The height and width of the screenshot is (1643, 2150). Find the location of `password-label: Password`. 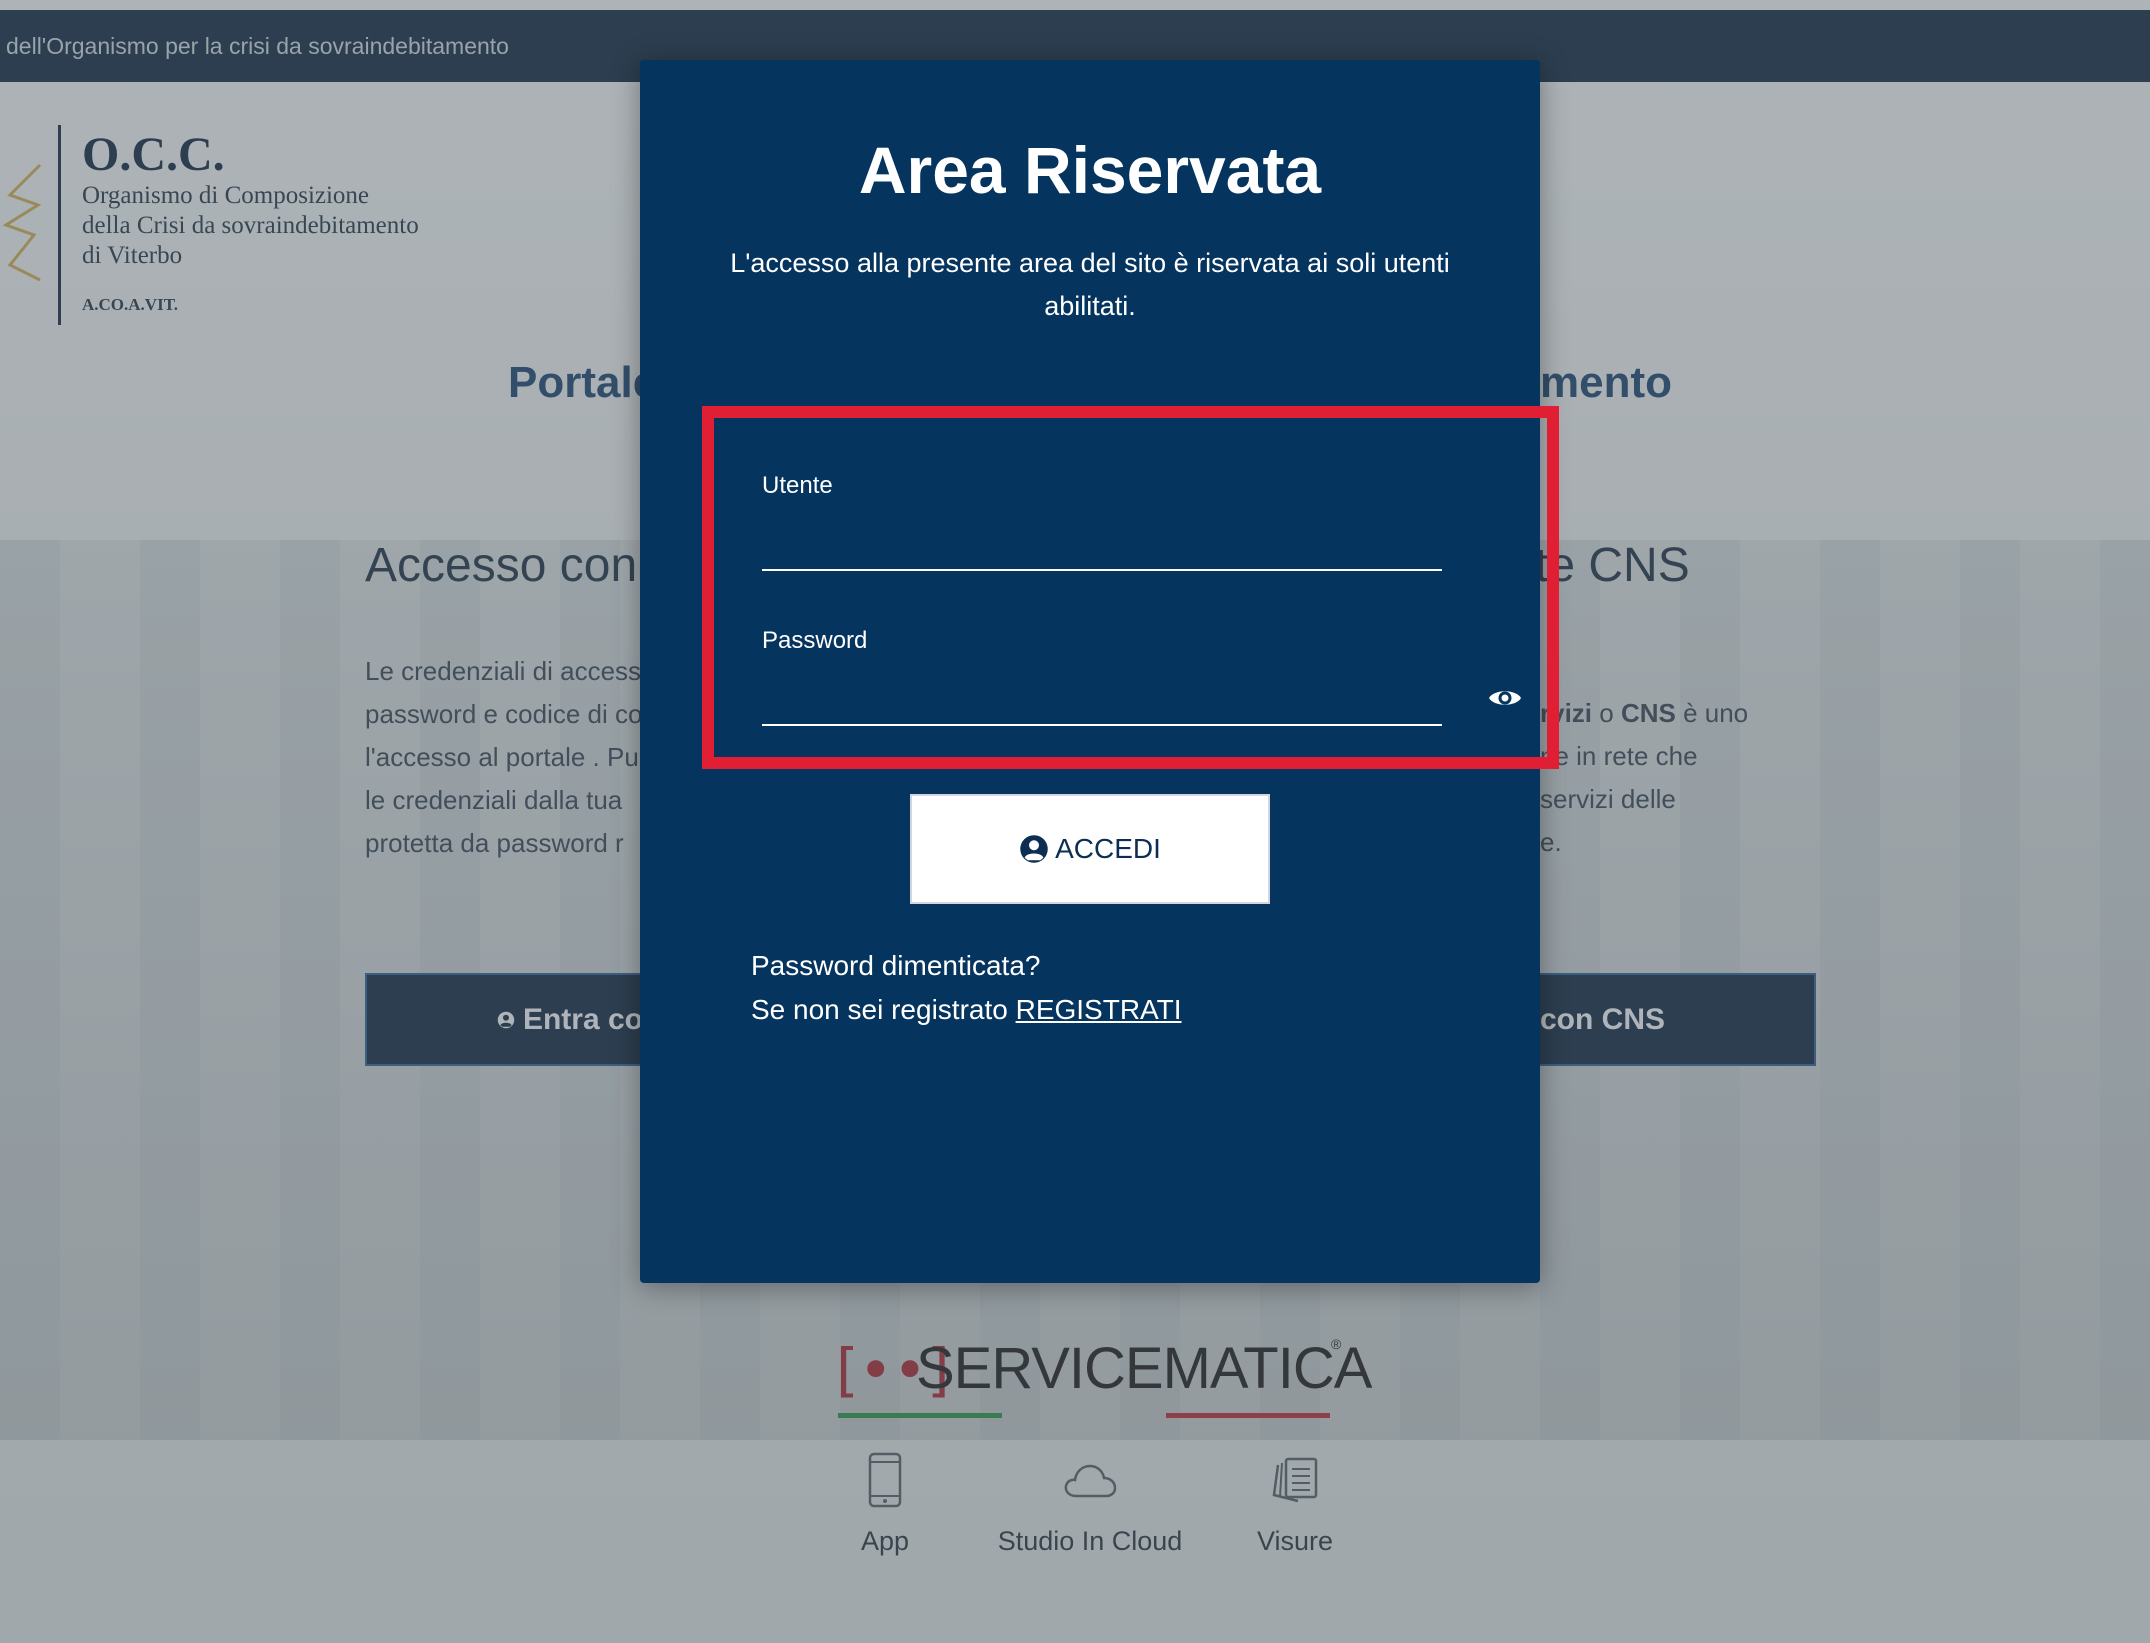

password-label: Password is located at coordinates (815, 640).